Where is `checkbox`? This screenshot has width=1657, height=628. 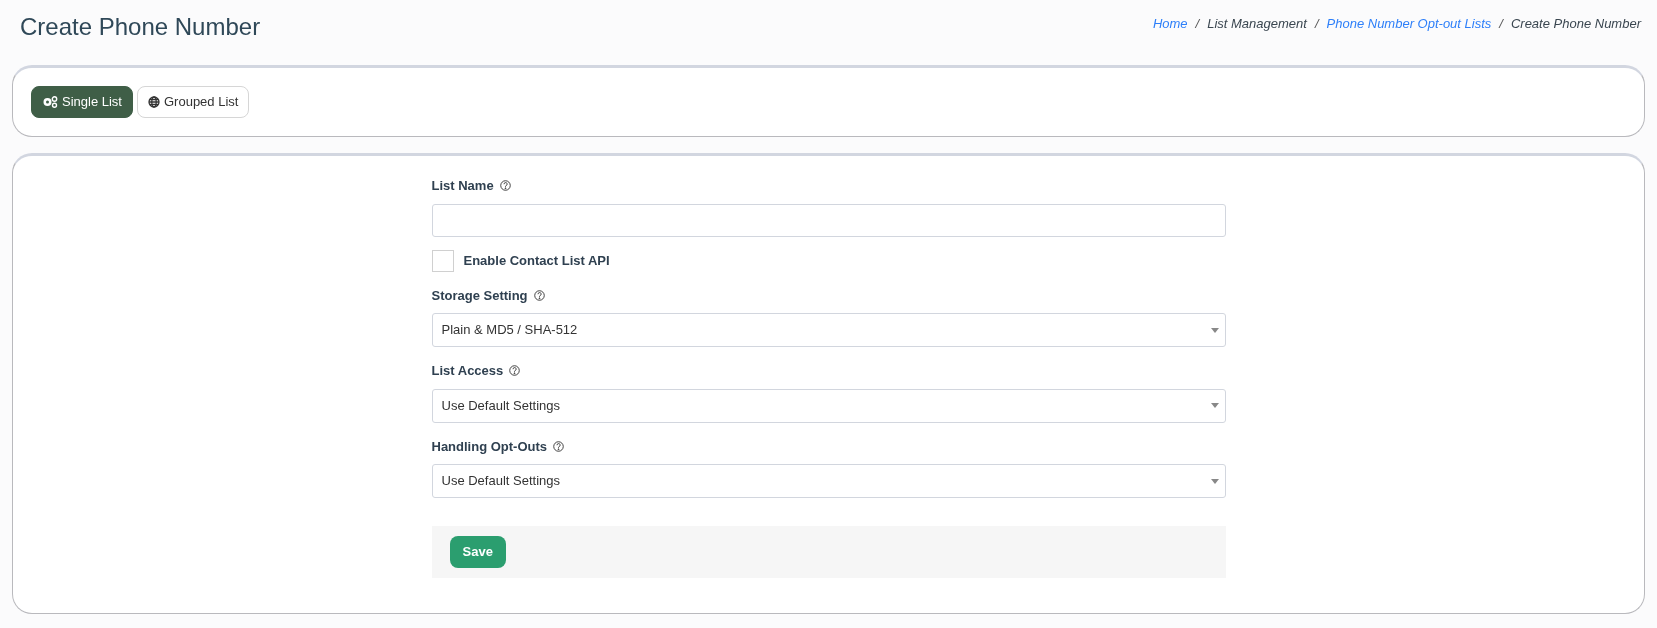
checkbox is located at coordinates (442, 260).